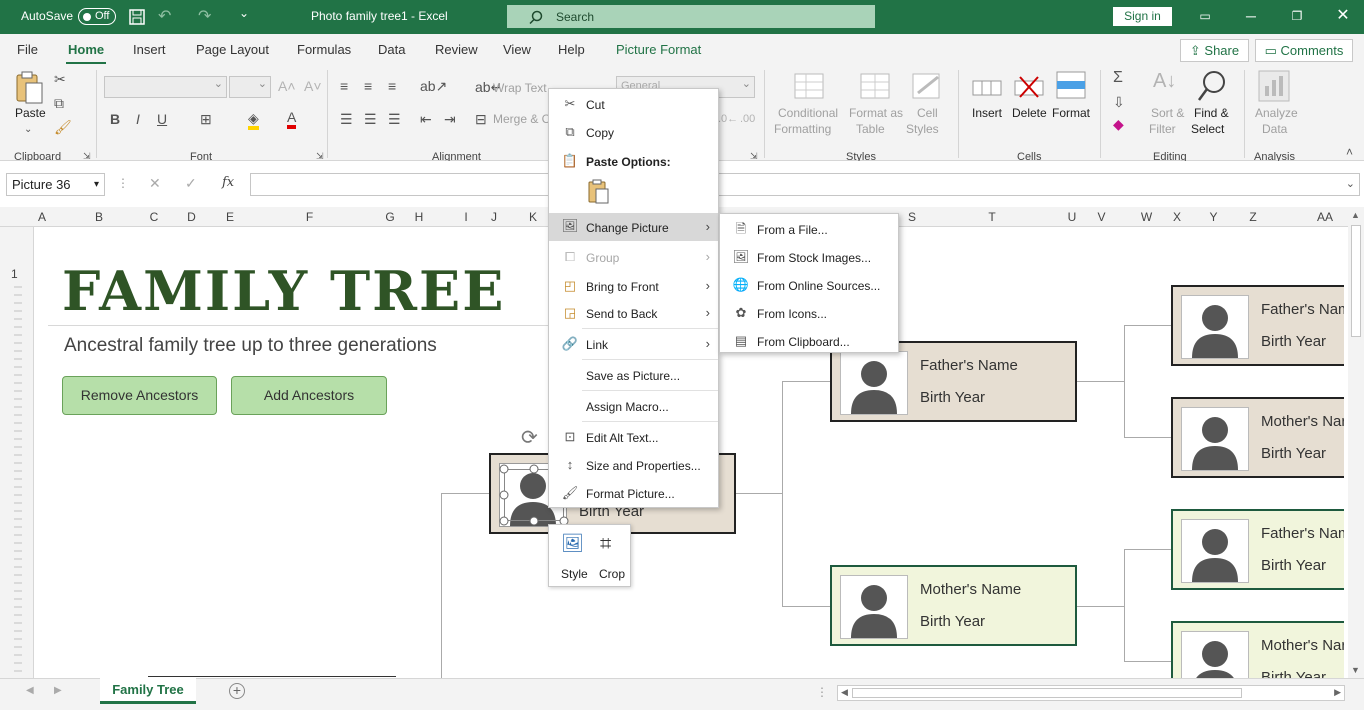 The image size is (1364, 710). Describe the element at coordinates (28, 130) in the screenshot. I see `paste-dropdown-icon: ⌄` at that location.